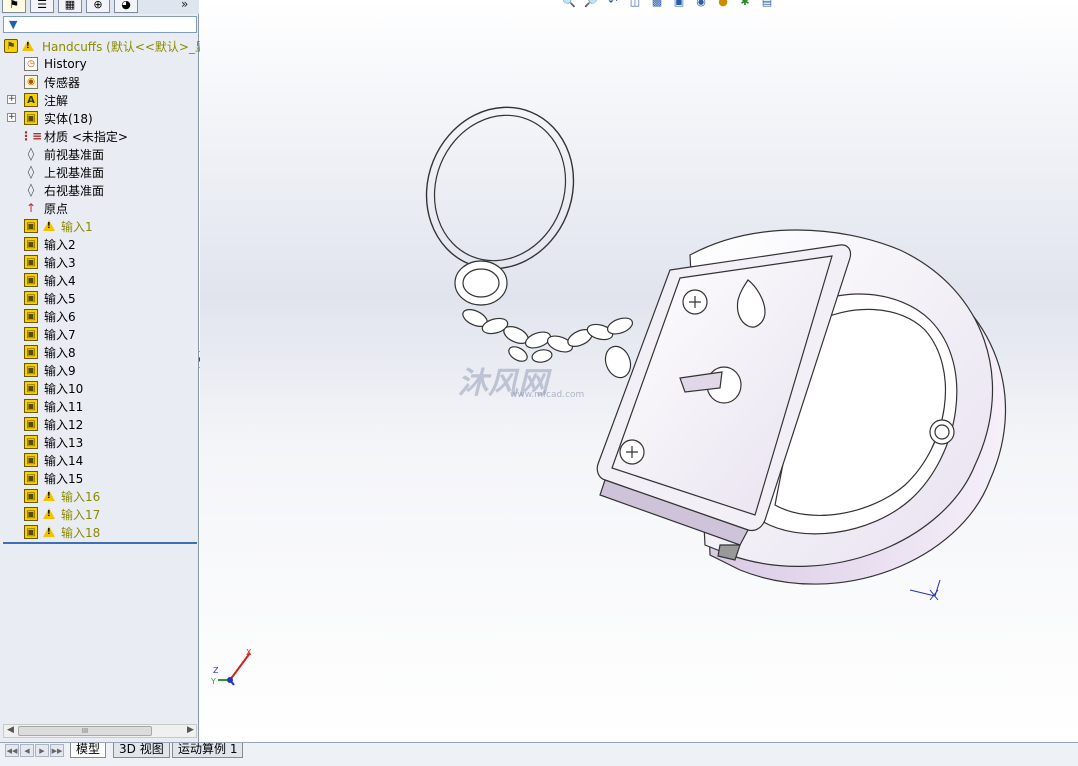 The image size is (1078, 766). What do you see at coordinates (60, 352) in the screenshot?
I see `tree-item-label: 输入8` at bounding box center [60, 352].